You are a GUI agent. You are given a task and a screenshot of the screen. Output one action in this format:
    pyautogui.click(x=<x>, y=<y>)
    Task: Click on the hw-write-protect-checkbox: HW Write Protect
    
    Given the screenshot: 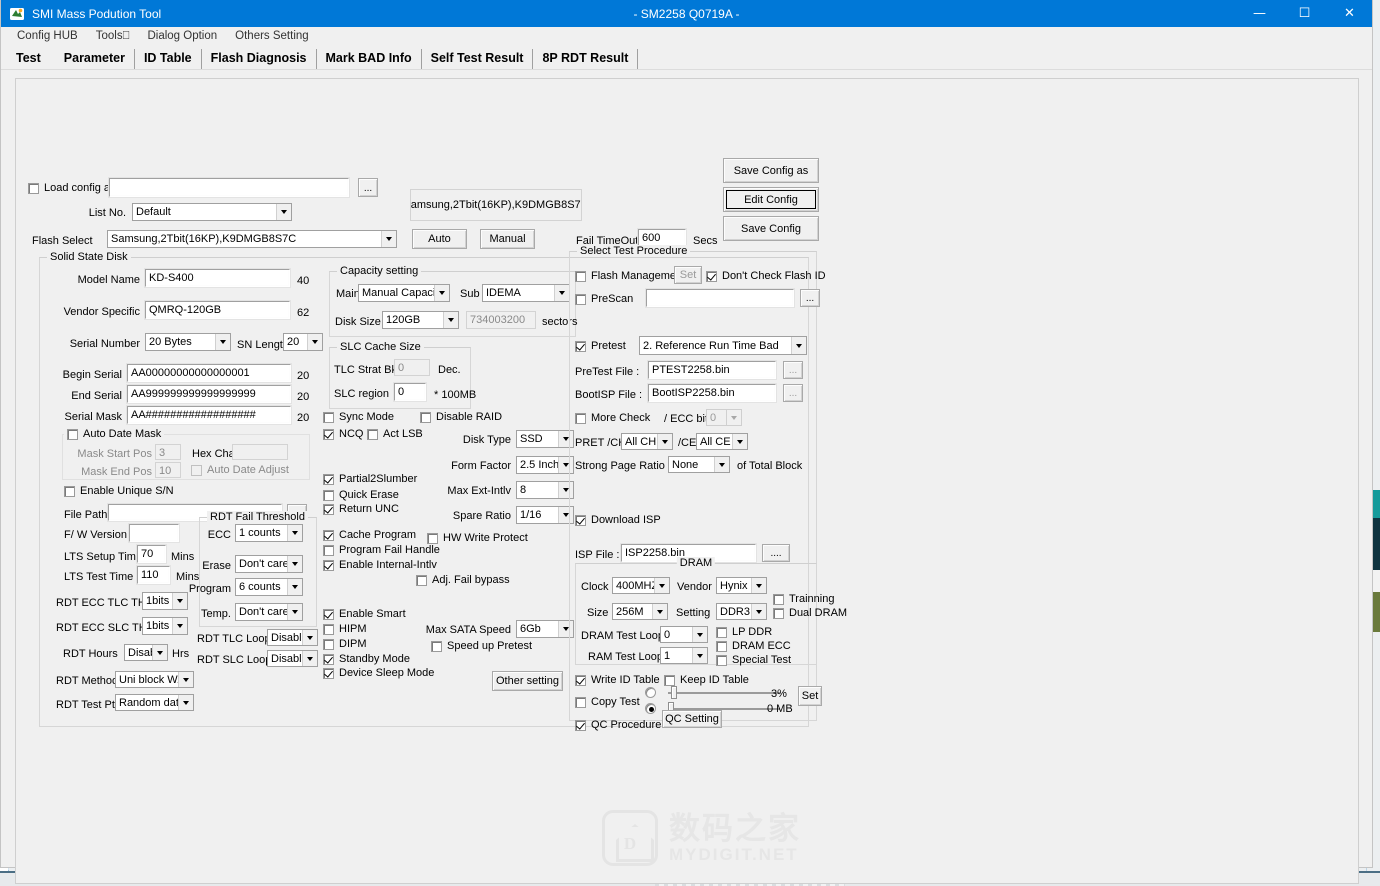 What is the action you would take?
    pyautogui.click(x=477, y=538)
    